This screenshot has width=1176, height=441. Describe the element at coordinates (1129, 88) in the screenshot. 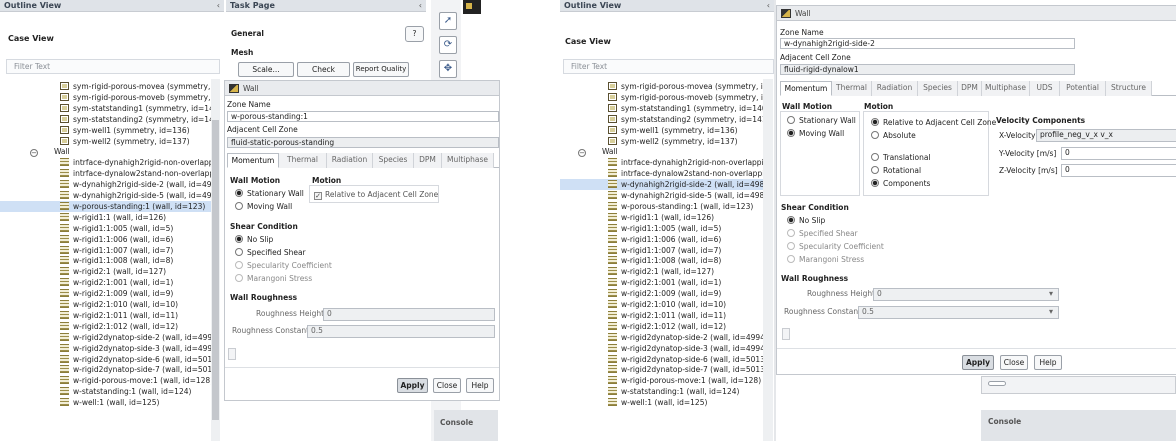

I see `tab-structure: Structure` at that location.